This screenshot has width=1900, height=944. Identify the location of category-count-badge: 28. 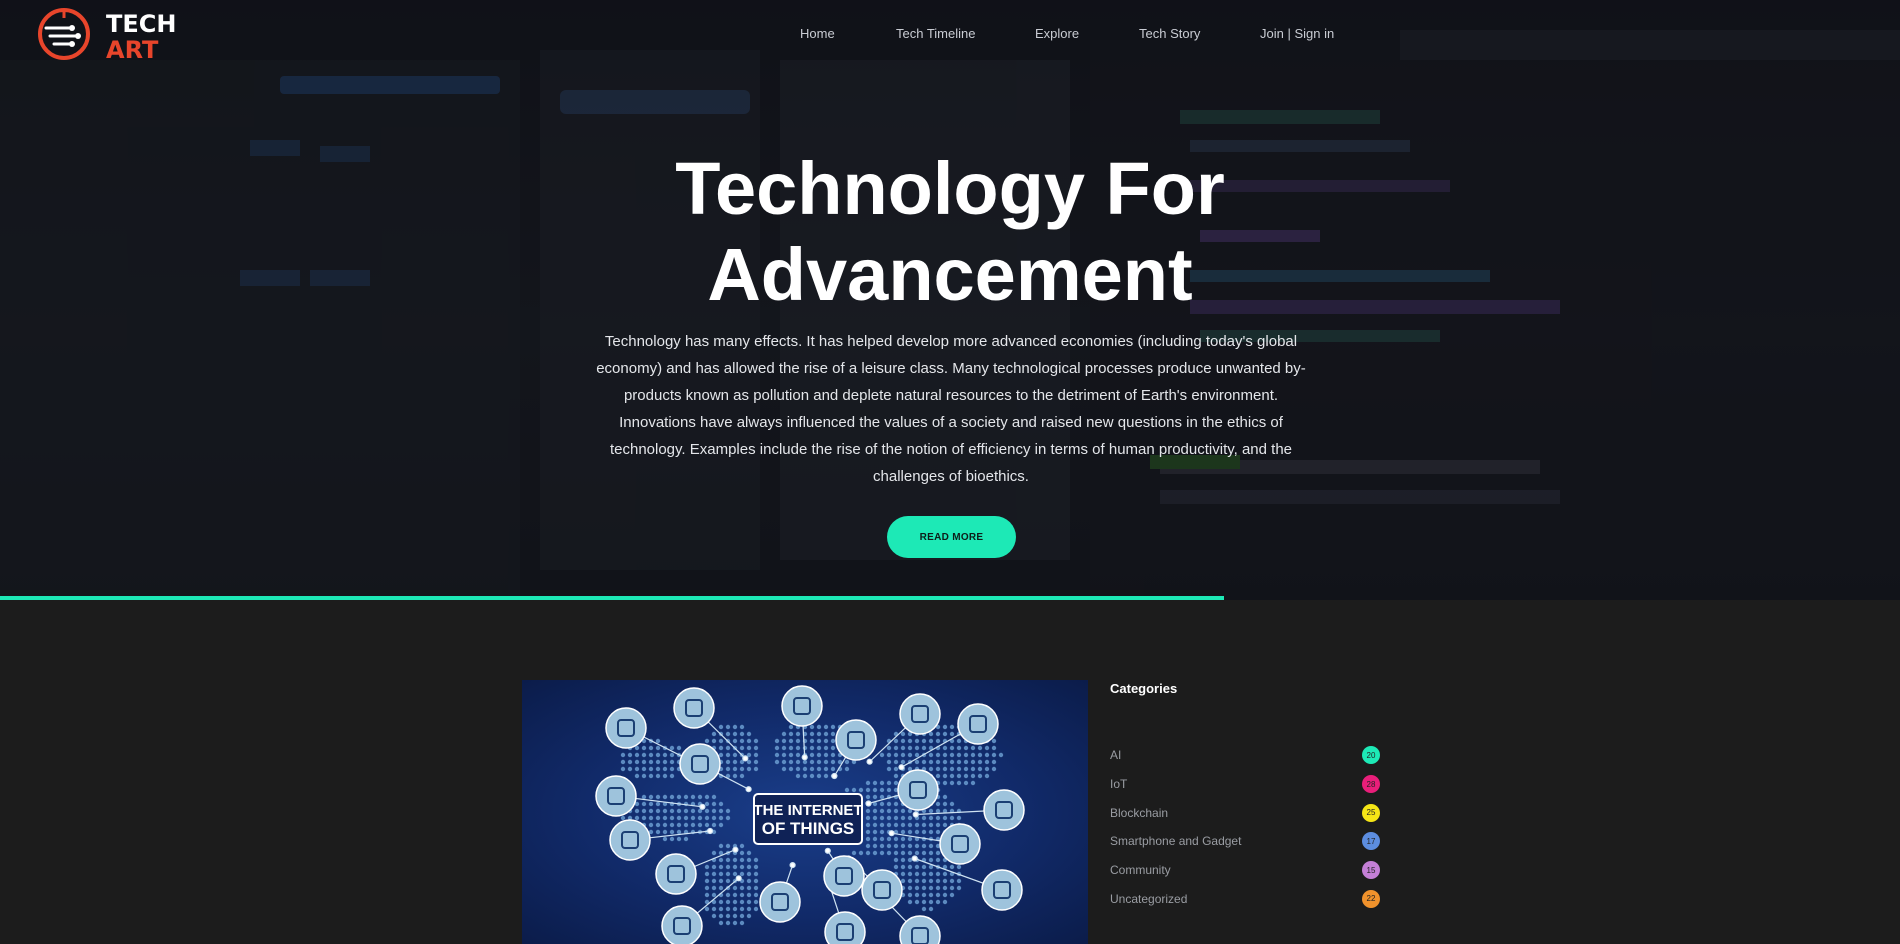
(1371, 784).